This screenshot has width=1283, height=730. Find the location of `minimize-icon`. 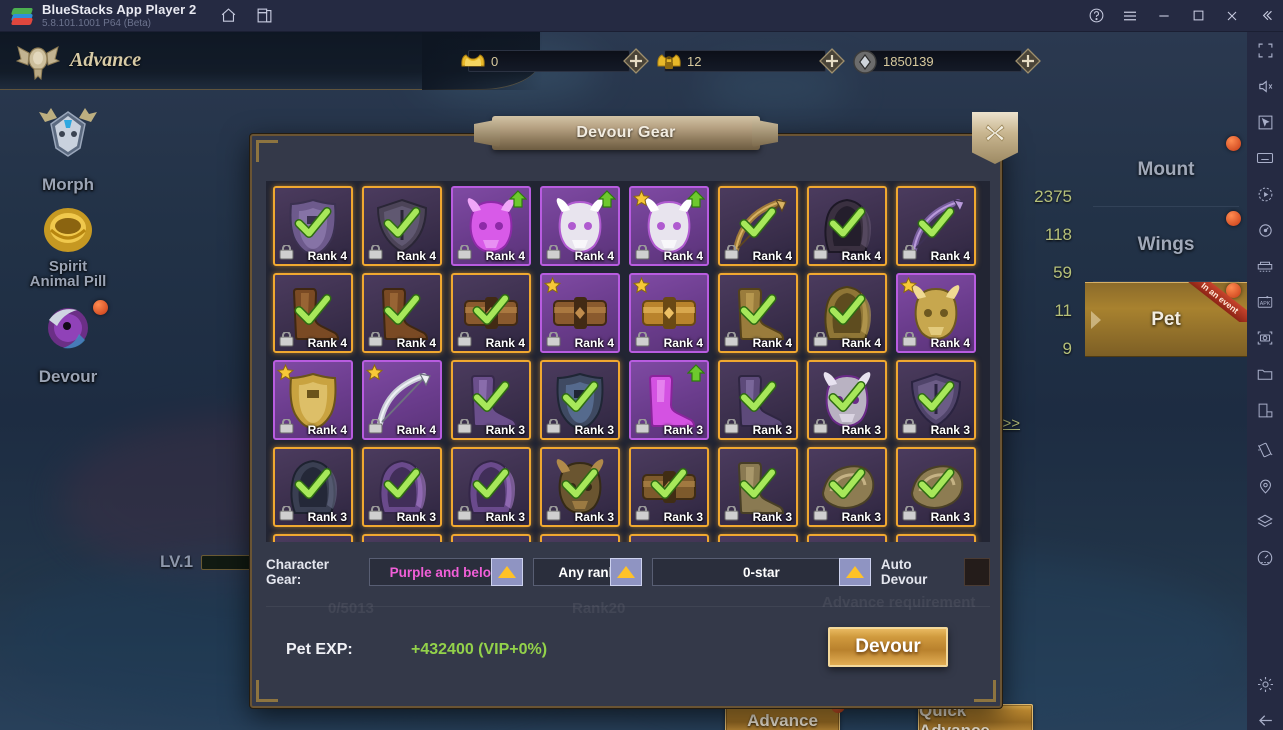

minimize-icon is located at coordinates (1164, 16).